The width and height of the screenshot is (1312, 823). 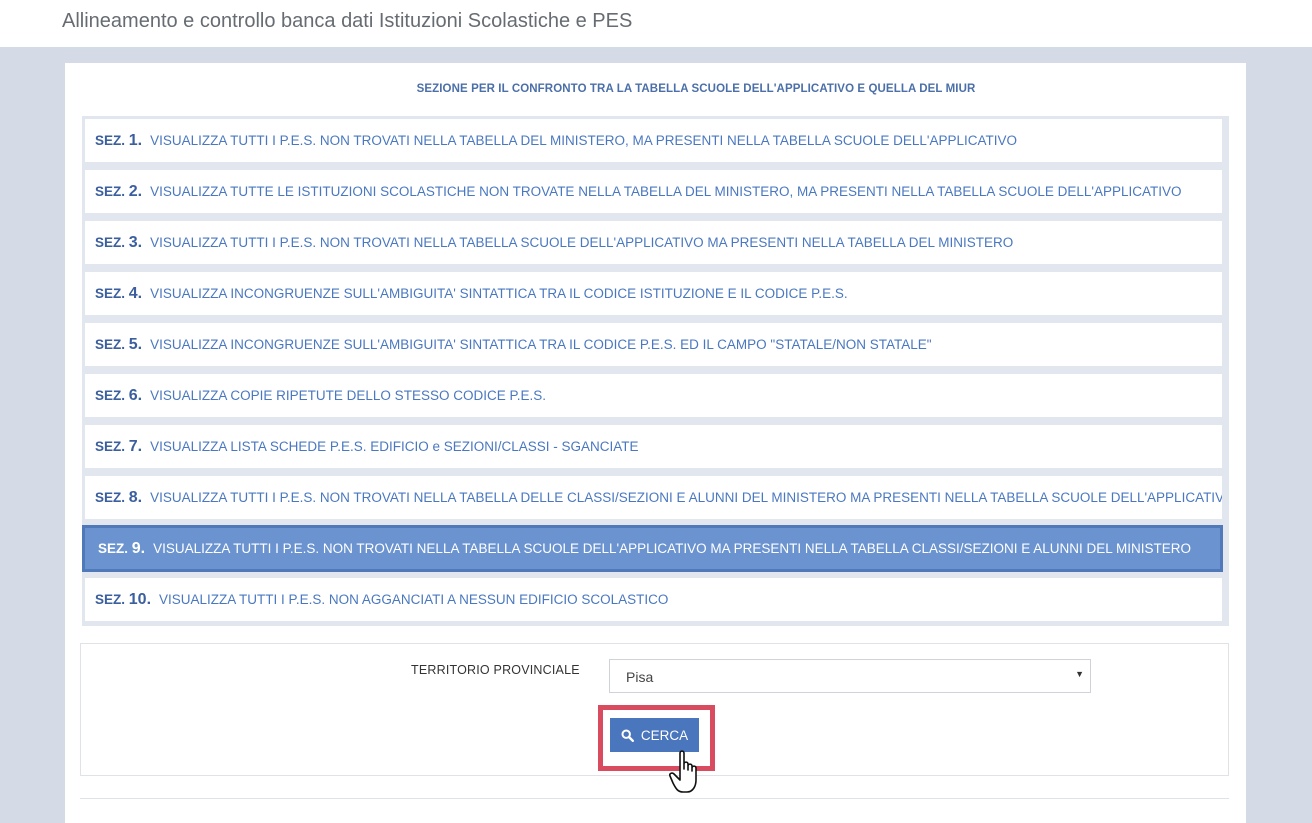 What do you see at coordinates (119, 140) in the screenshot?
I see `section-number: SEZ. 1.` at bounding box center [119, 140].